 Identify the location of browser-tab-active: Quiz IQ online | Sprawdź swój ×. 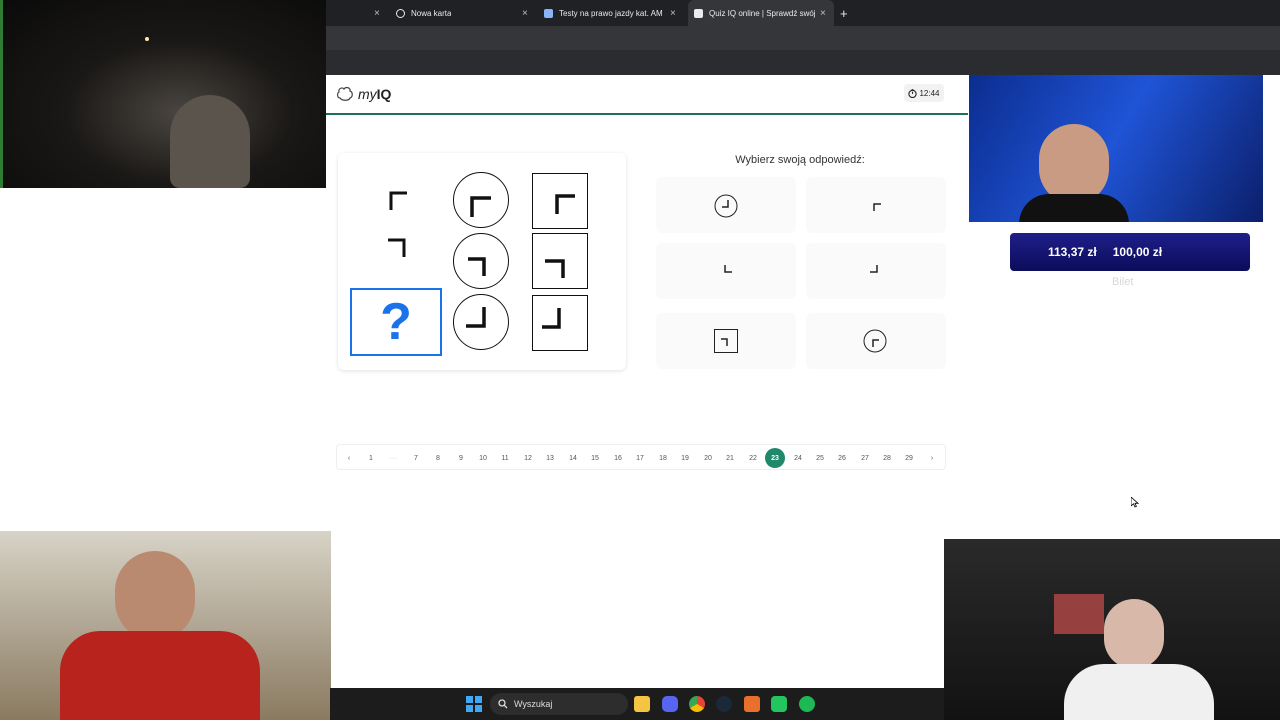
(761, 13).